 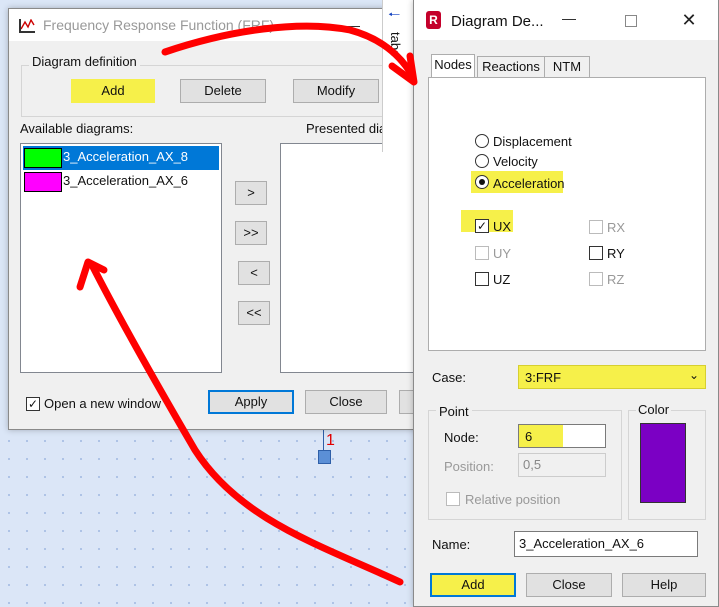 What do you see at coordinates (346, 402) in the screenshot?
I see `frf-close-button: Close` at bounding box center [346, 402].